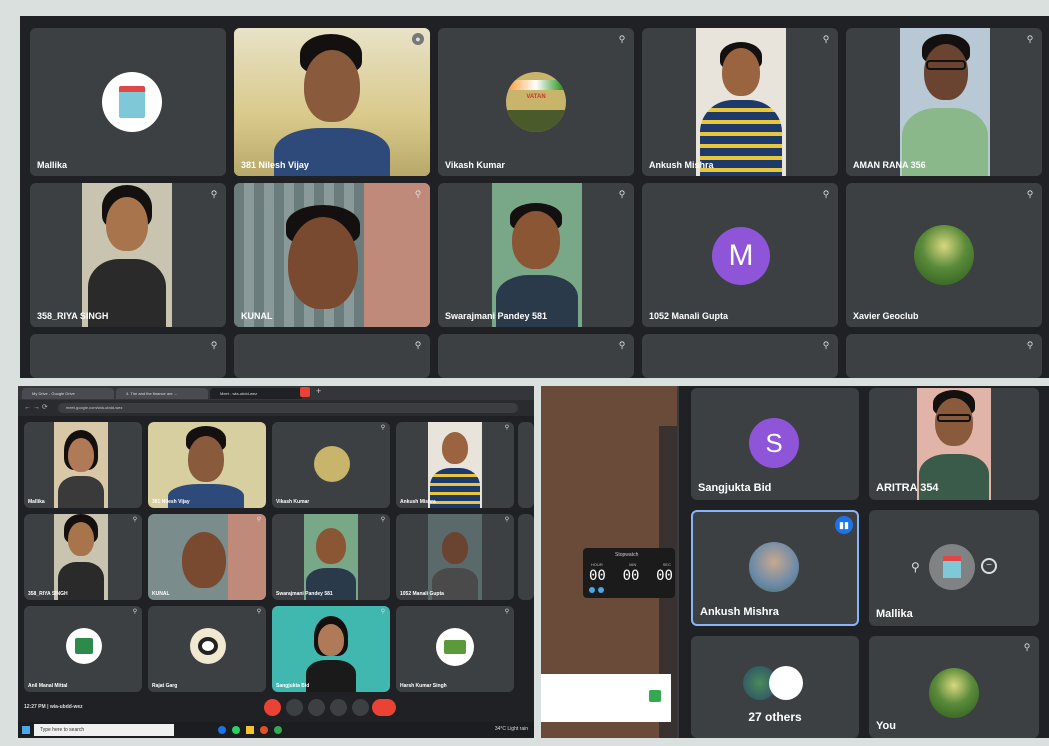 This screenshot has width=1049, height=746. Describe the element at coordinates (455, 557) in the screenshot. I see `participant-tile: ⚲ 1052 Manali Gupta` at that location.